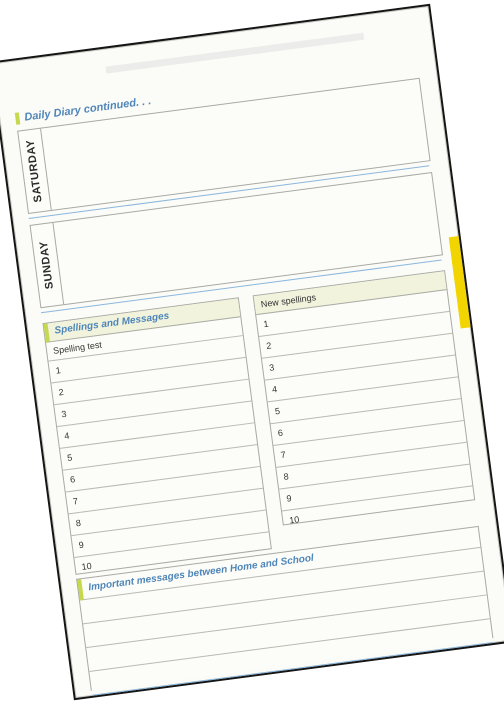 This screenshot has height=717, width=504. What do you see at coordinates (365, 411) in the screenshot?
I see `new-spellings-rows: 1 2 3 4 5 6 7 8 9 10` at bounding box center [365, 411].